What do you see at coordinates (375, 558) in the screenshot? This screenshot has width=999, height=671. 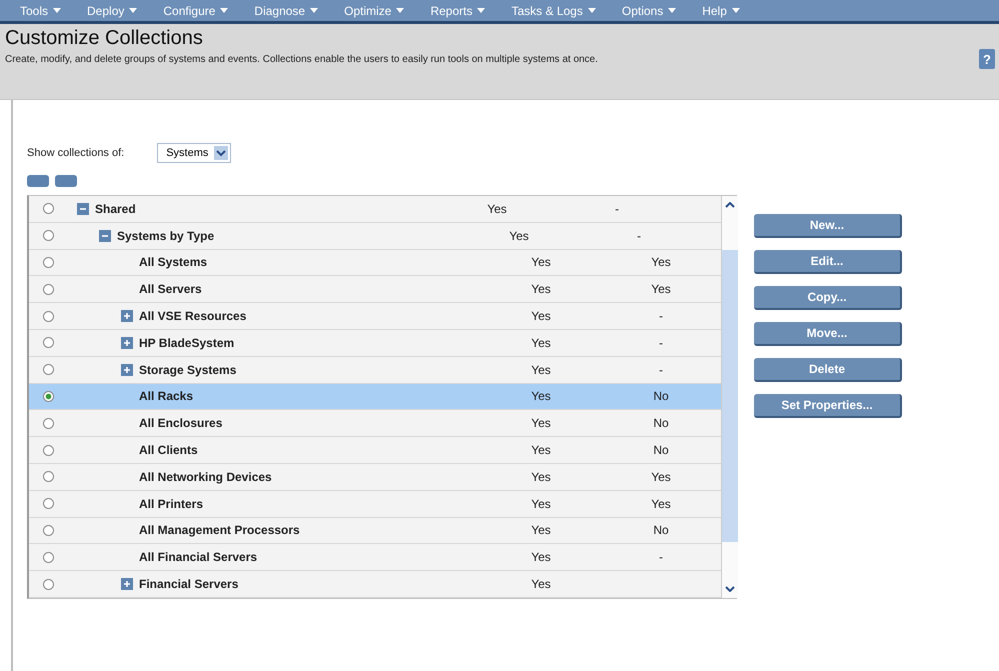 I see `table-row: All Financial Servers Yes -` at bounding box center [375, 558].